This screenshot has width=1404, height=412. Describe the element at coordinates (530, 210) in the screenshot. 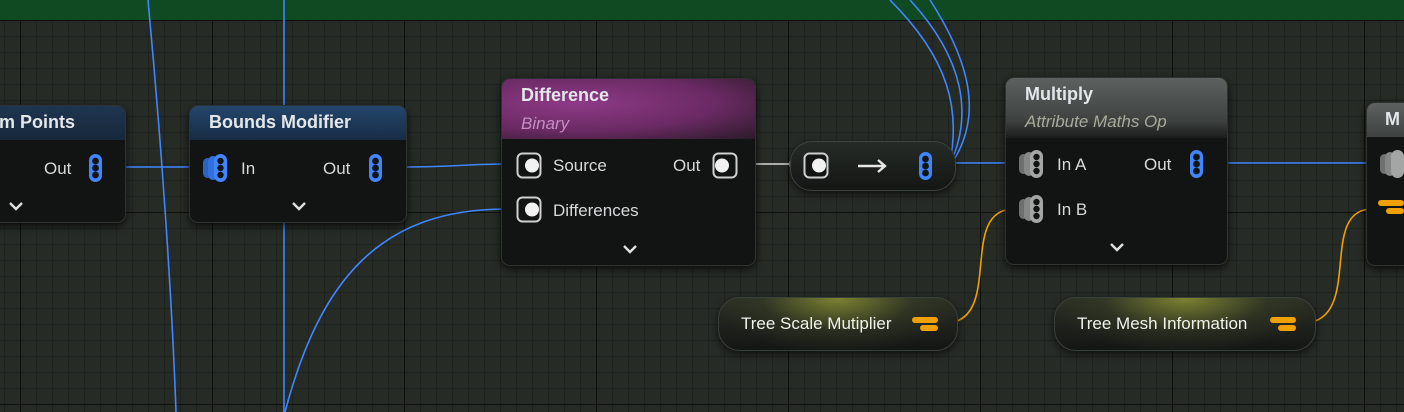

I see `differences-pin-icon` at that location.